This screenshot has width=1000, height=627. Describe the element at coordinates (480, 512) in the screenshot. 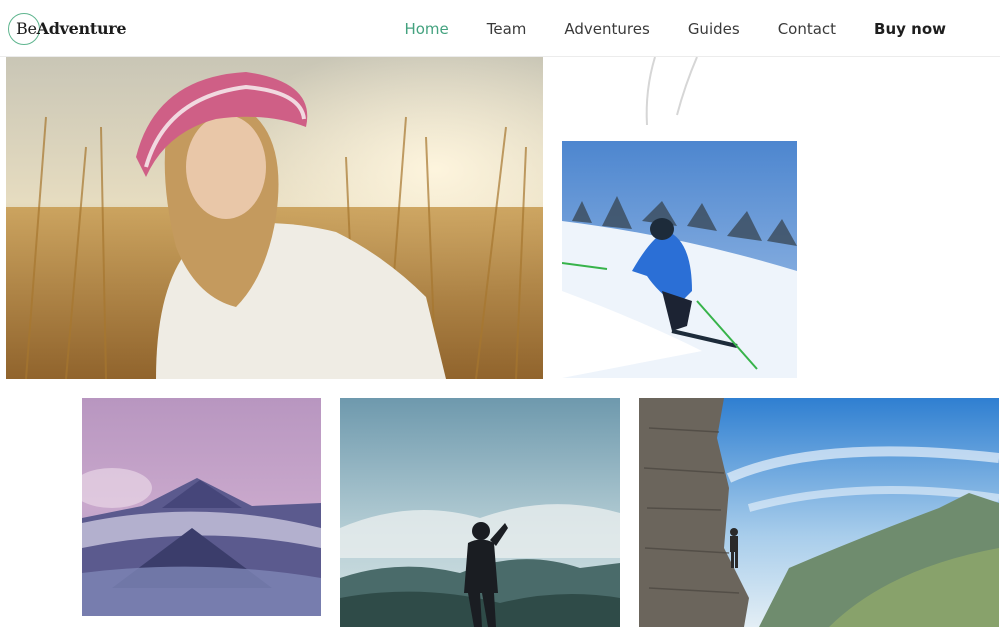

I see `photo-hiker-ridge` at that location.